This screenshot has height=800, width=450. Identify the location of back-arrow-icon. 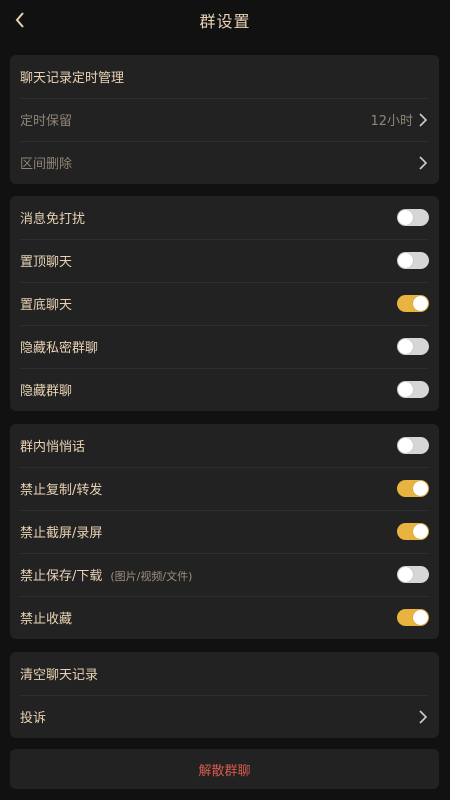
(19, 20).